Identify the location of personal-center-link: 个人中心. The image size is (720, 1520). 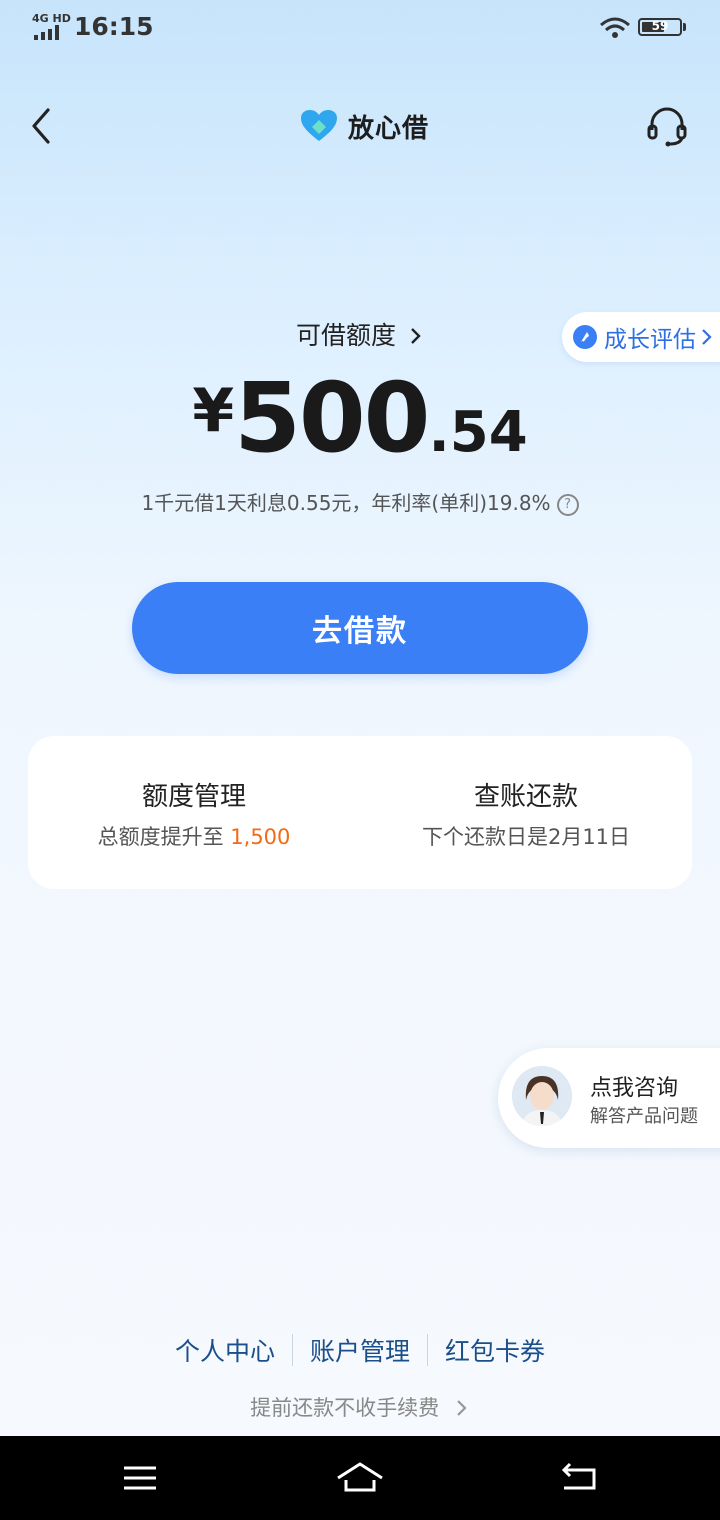
(225, 1350).